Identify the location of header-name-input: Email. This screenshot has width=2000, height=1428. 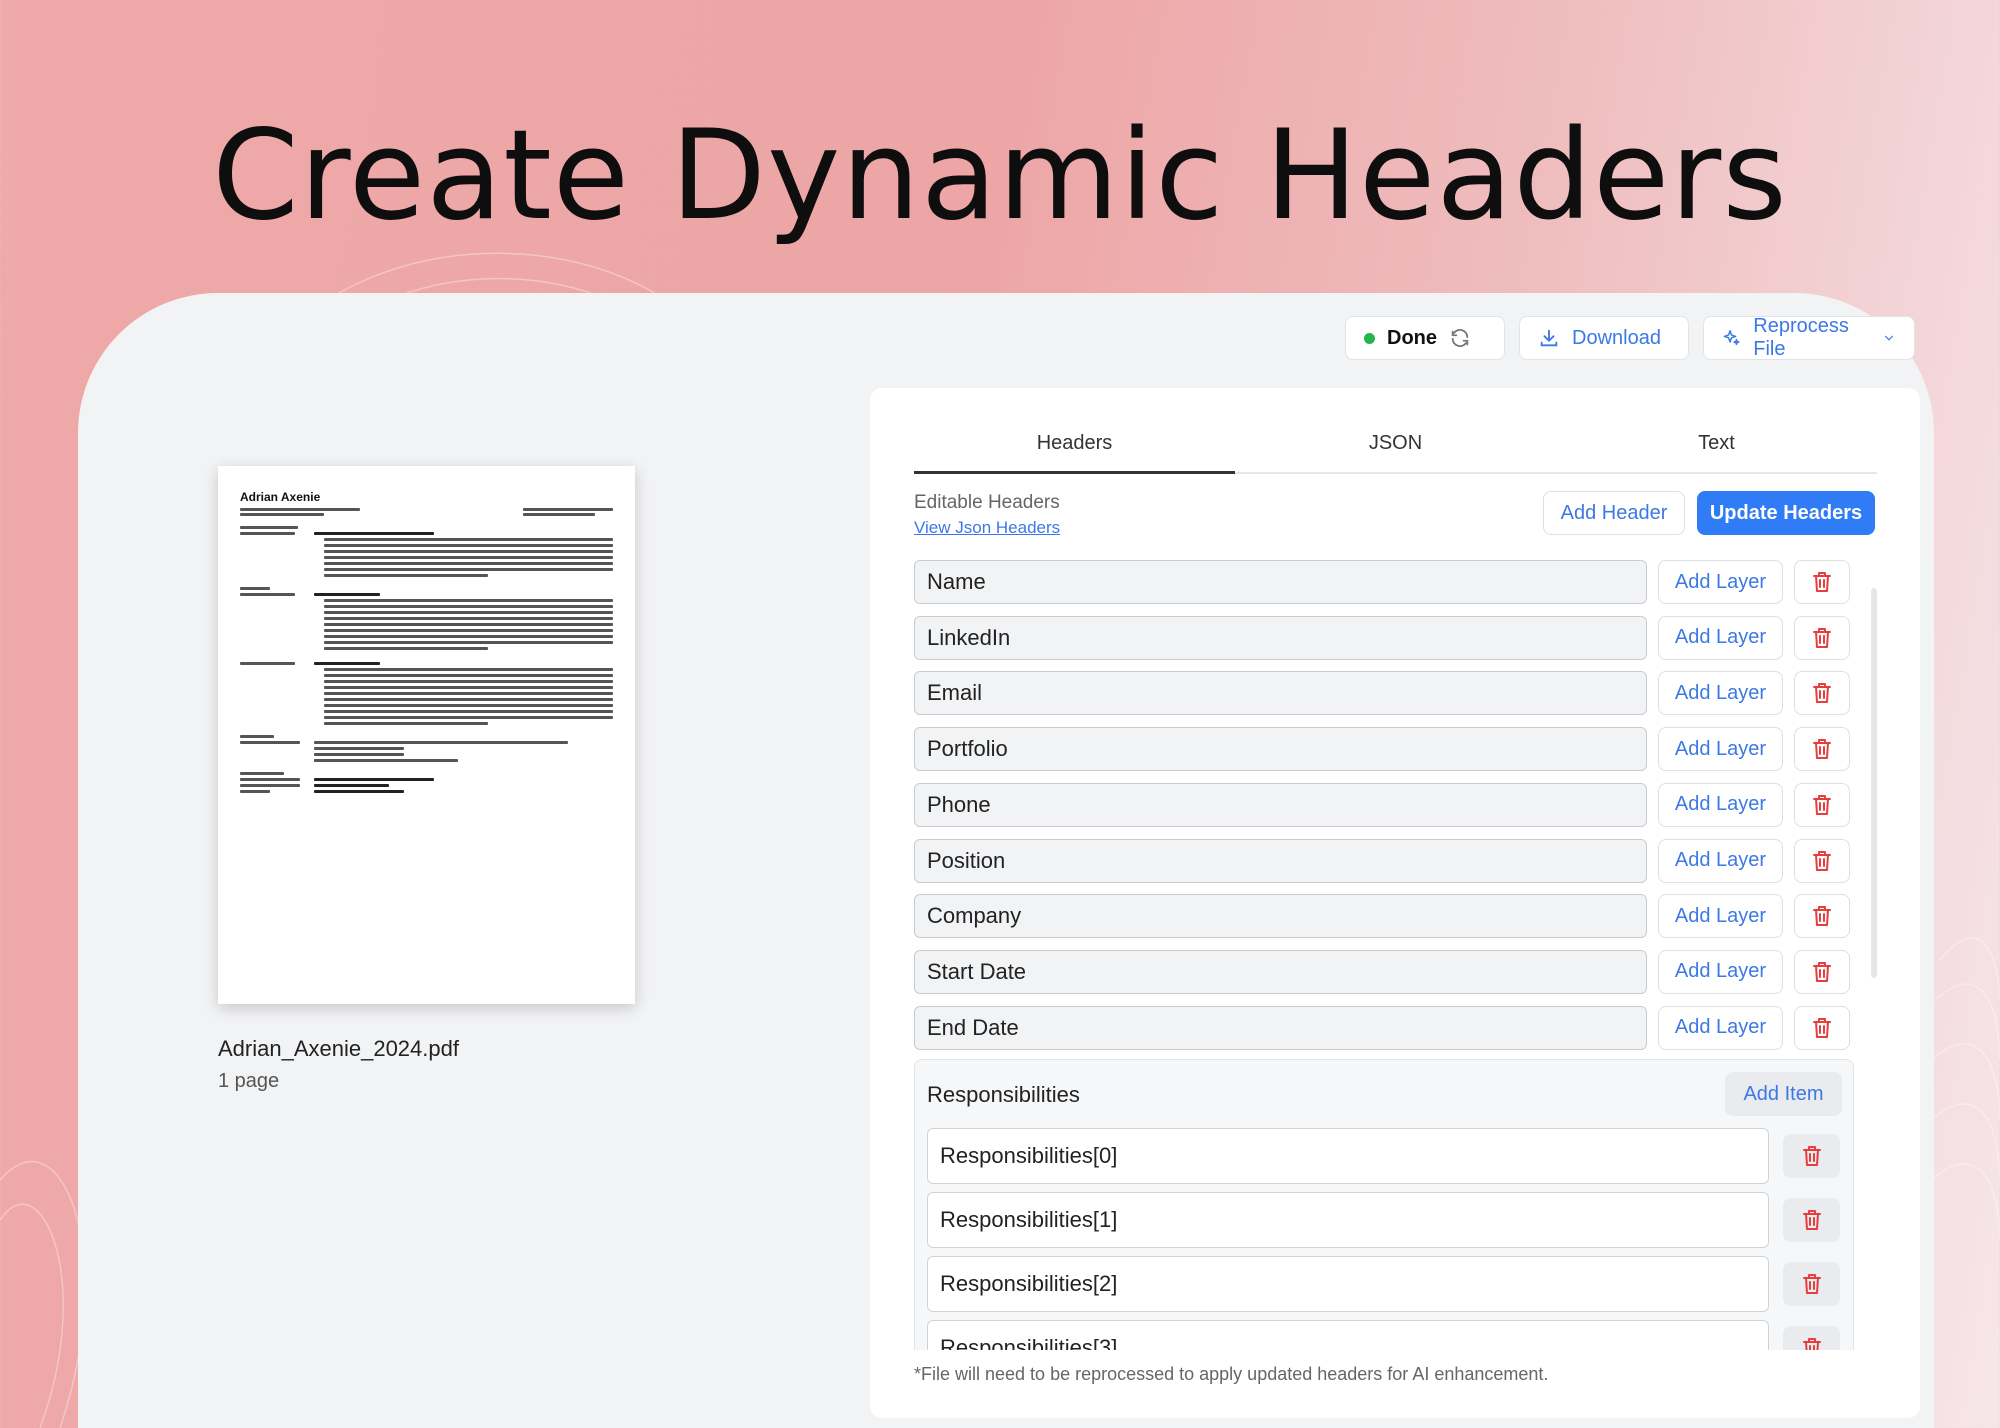
(1280, 693).